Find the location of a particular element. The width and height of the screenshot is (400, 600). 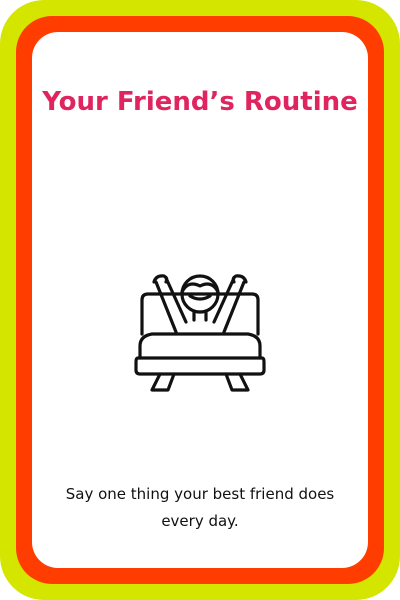

hair is located at coordinates (200, 288).